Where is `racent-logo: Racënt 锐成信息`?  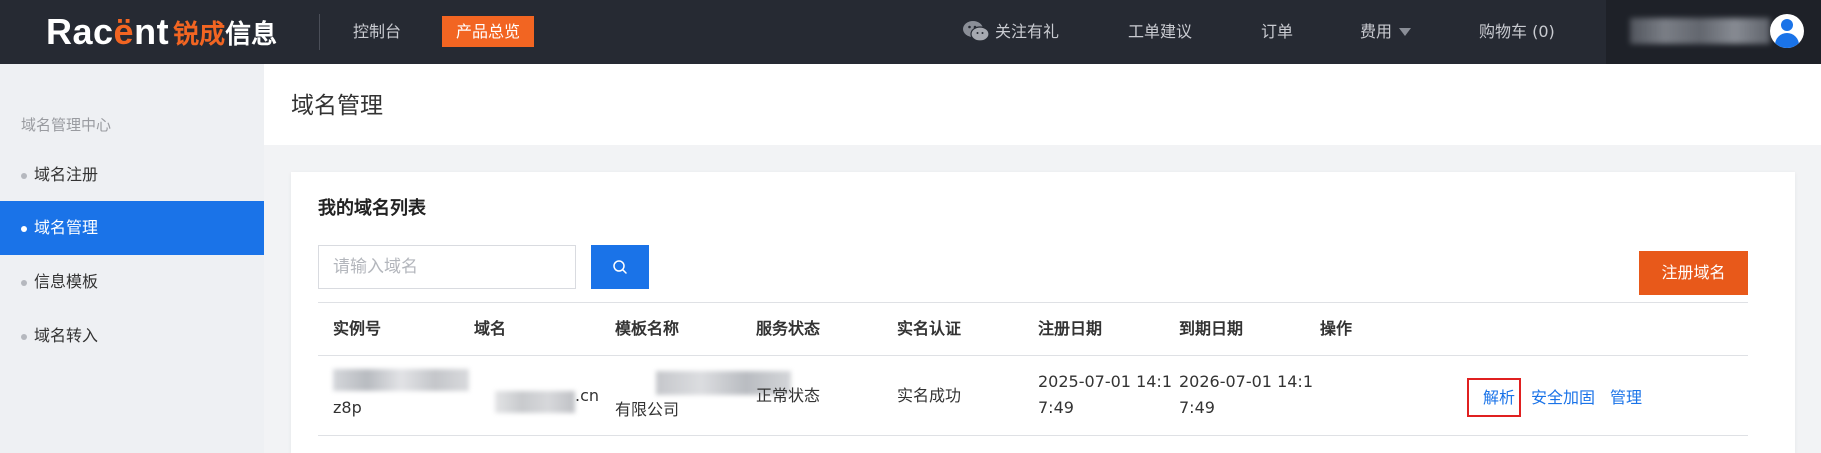 racent-logo: Racënt 锐成信息 is located at coordinates (162, 31).